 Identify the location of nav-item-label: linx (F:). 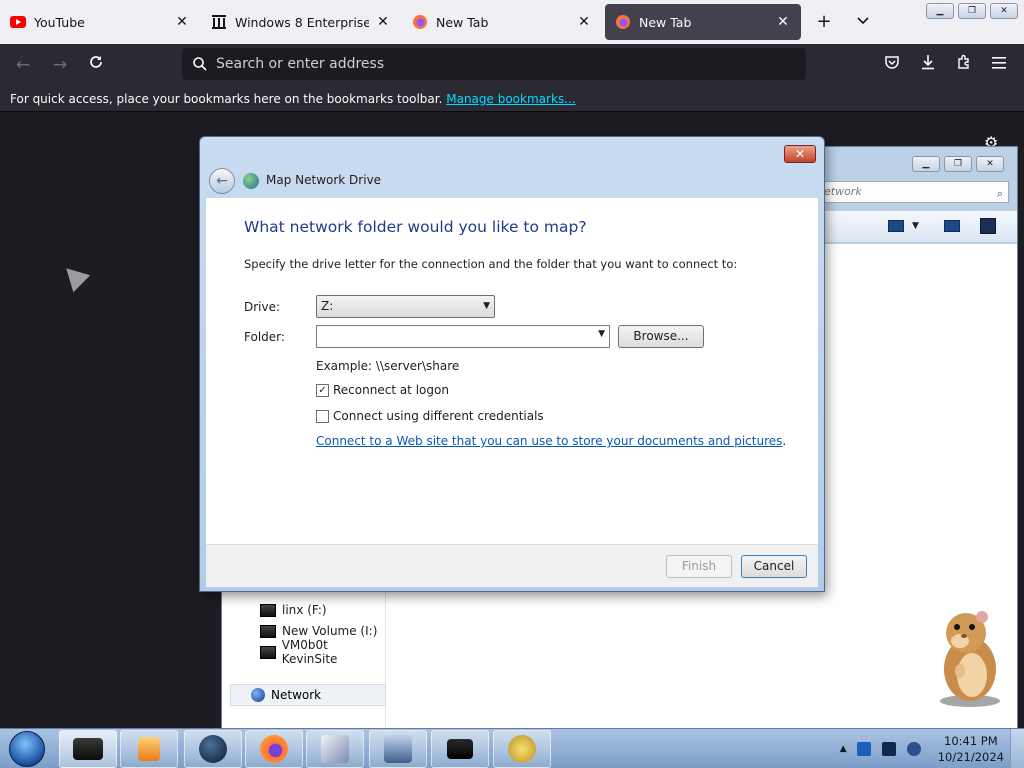
(304, 610).